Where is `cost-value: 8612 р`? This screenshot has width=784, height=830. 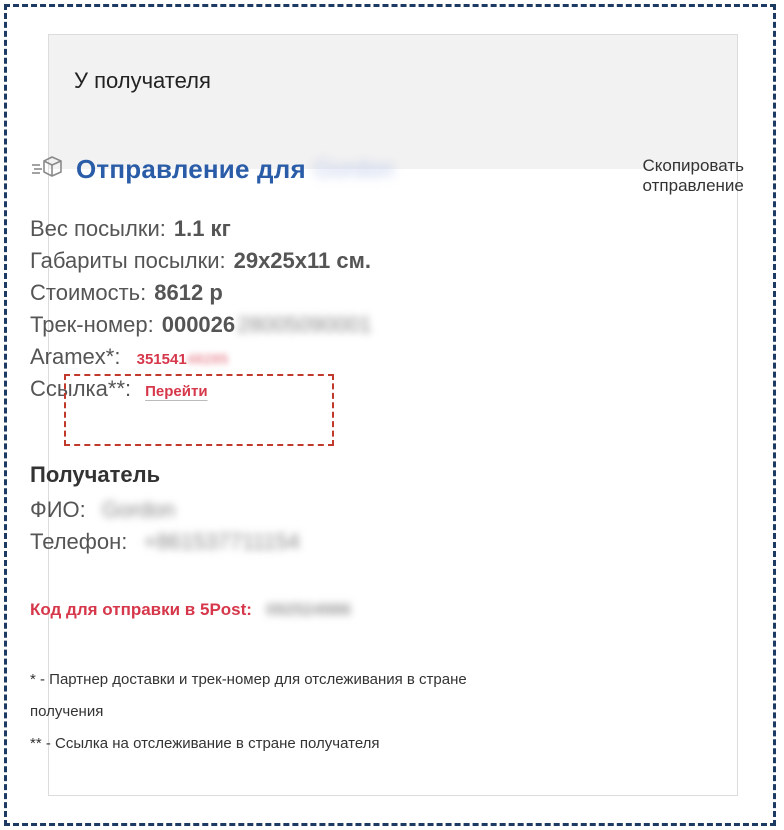 cost-value: 8612 р is located at coordinates (188, 292).